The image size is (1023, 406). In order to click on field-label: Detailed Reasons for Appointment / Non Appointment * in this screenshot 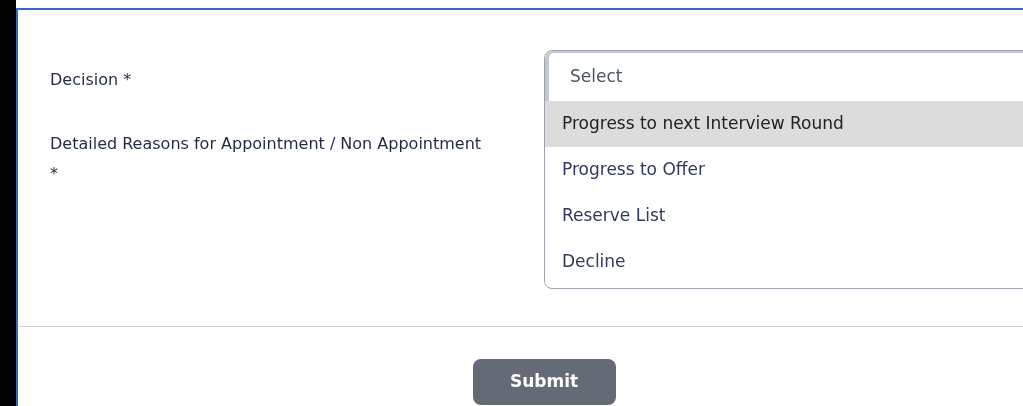, I will do `click(266, 159)`.